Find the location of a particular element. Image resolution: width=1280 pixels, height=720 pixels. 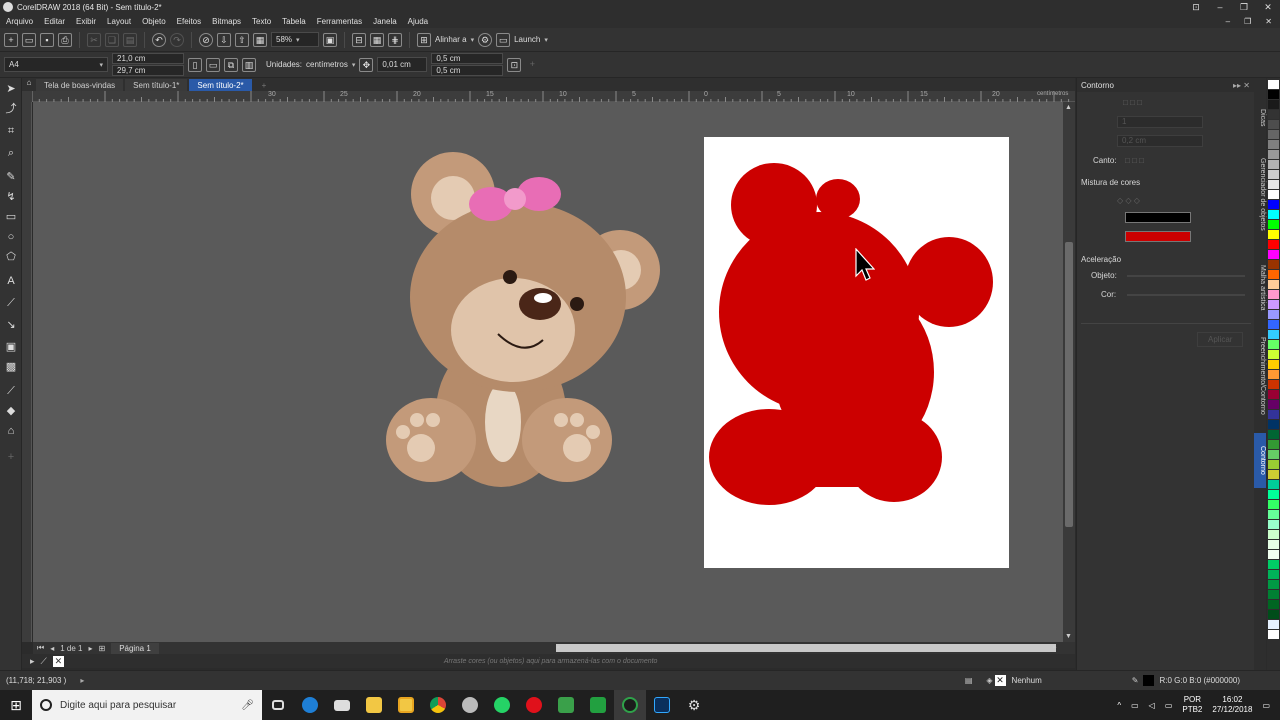

vertical-scrollbar: ▲ ▼ is located at coordinates (1069, 372).